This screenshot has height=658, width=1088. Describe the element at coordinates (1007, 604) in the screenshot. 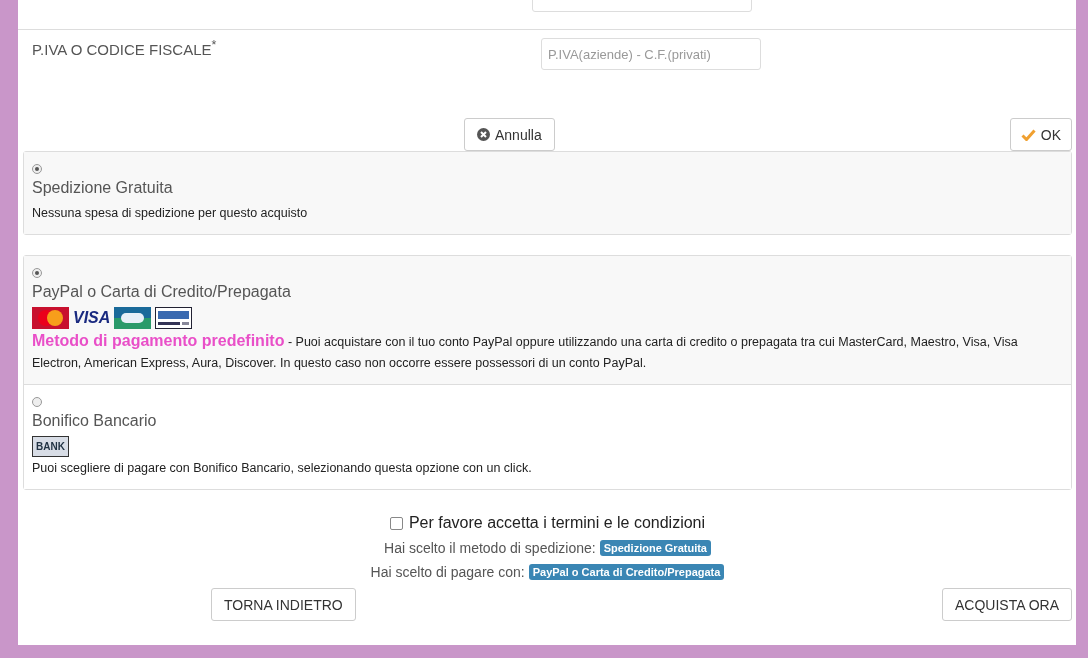

I see `buy-button: ACQUISTA ORA` at that location.